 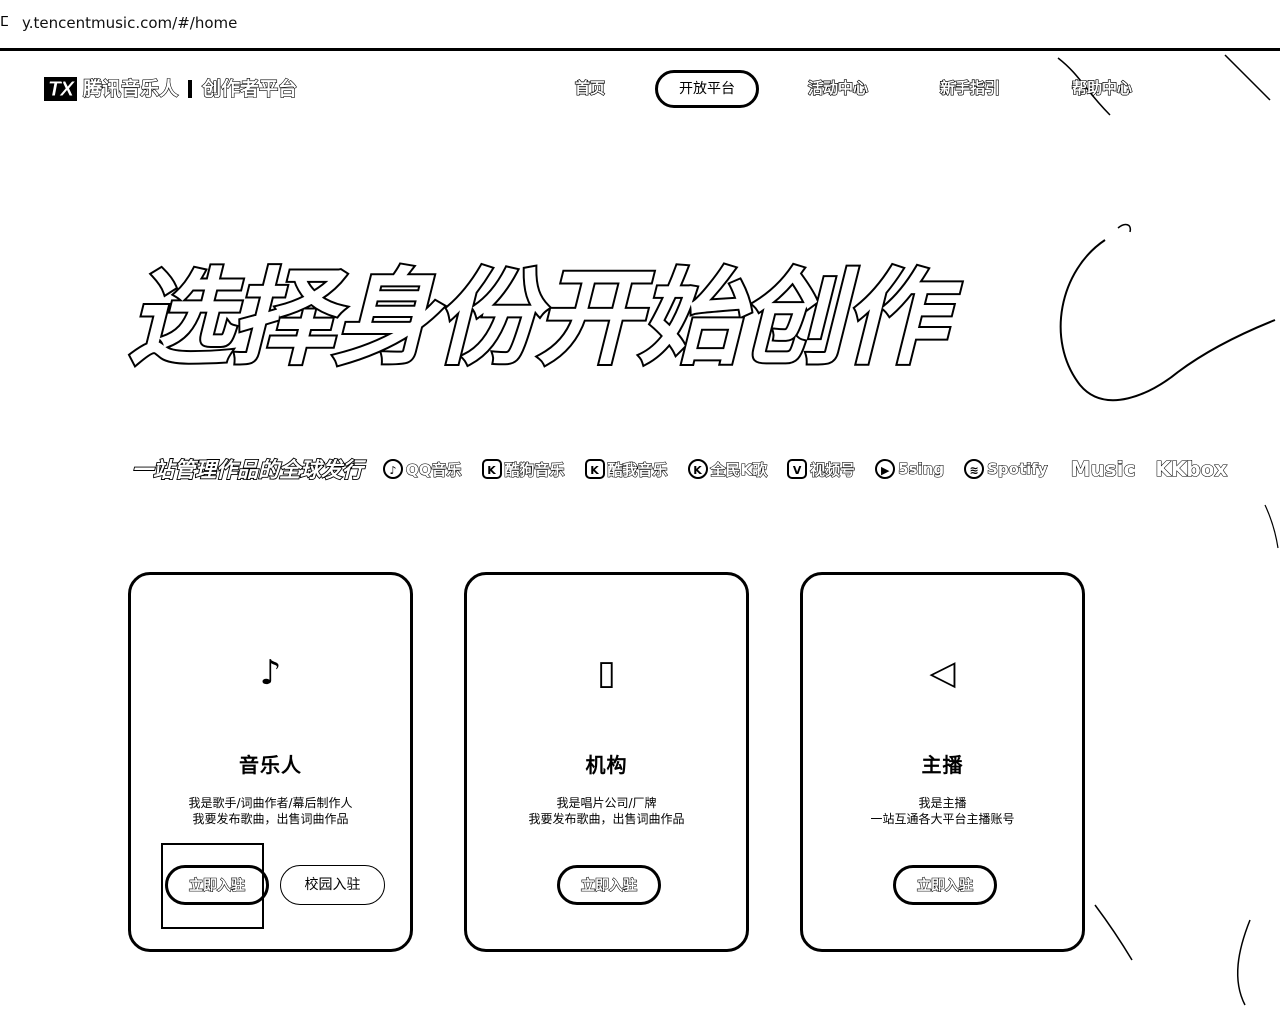 What do you see at coordinates (942, 811) in the screenshot?
I see `card-description: 我是主播 一站互通各大平台主播账号` at bounding box center [942, 811].